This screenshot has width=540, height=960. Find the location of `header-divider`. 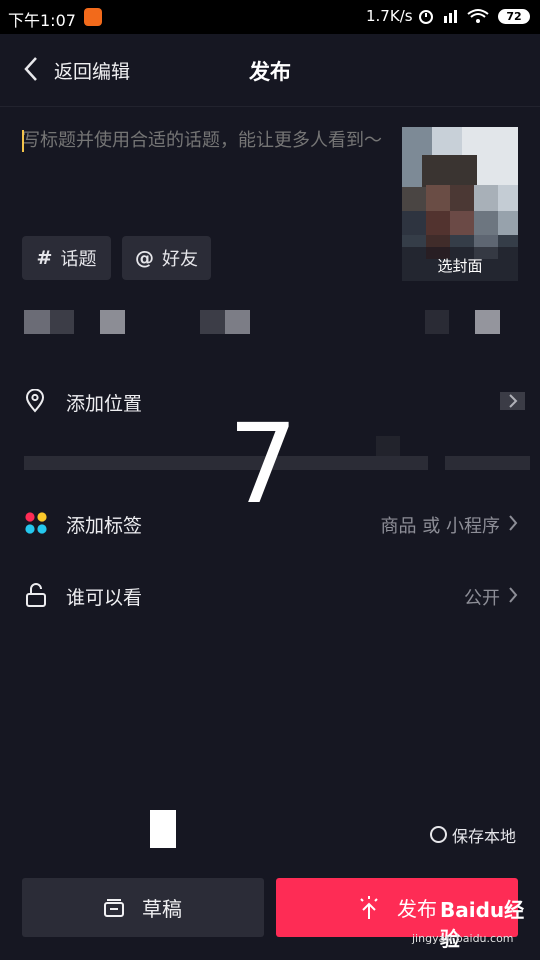

header-divider is located at coordinates (270, 106).